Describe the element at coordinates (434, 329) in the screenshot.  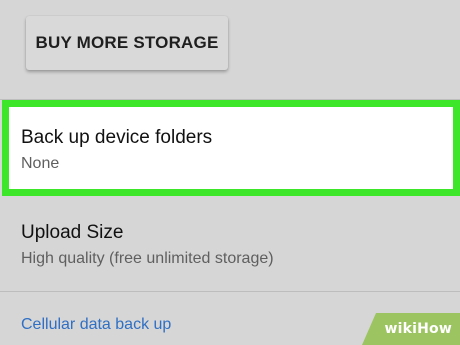
I see `watermark-how: How` at that location.